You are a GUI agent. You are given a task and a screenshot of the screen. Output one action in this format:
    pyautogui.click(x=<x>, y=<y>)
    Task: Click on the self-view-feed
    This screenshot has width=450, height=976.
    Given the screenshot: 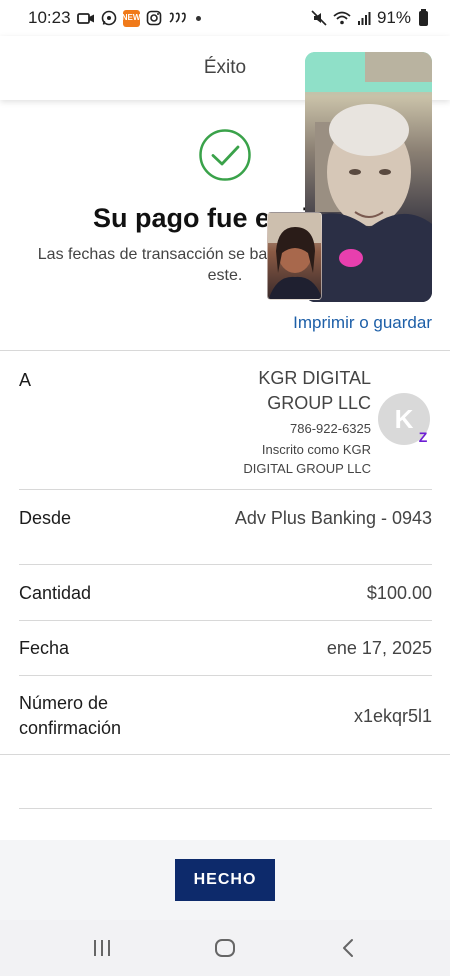 What is the action you would take?
    pyautogui.click(x=294, y=256)
    